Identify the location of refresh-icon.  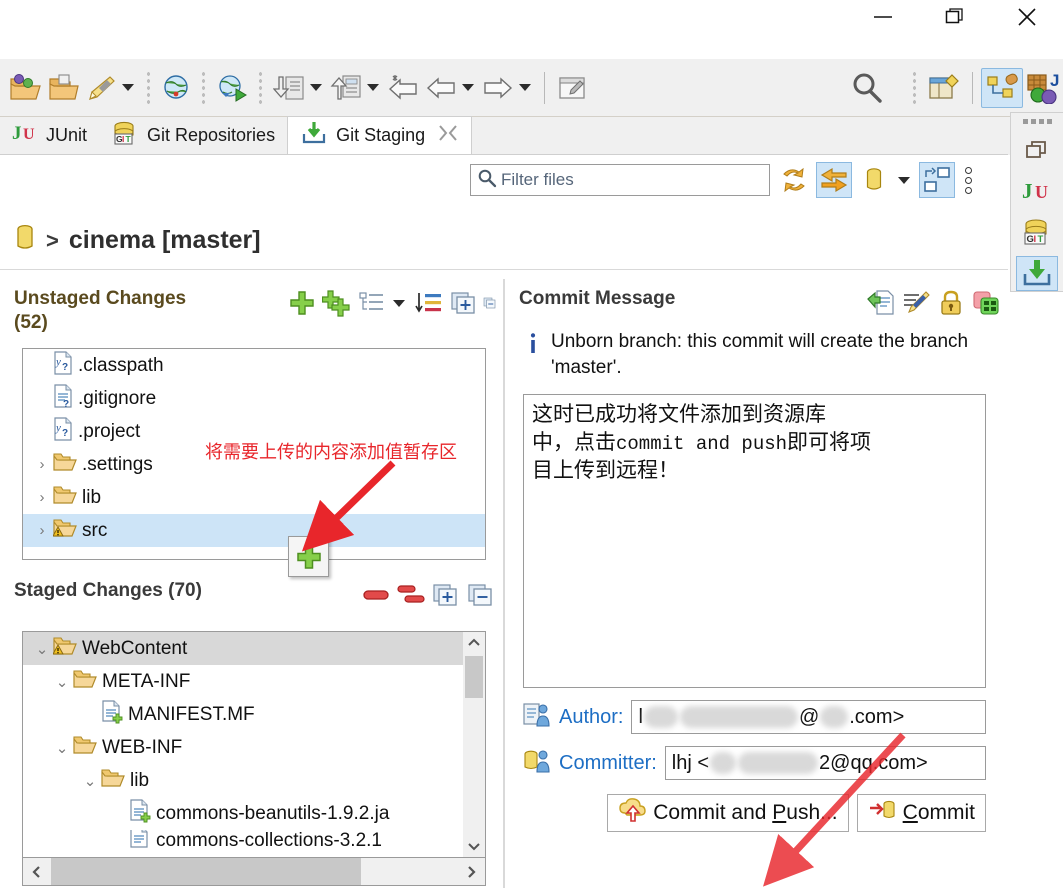
(794, 180).